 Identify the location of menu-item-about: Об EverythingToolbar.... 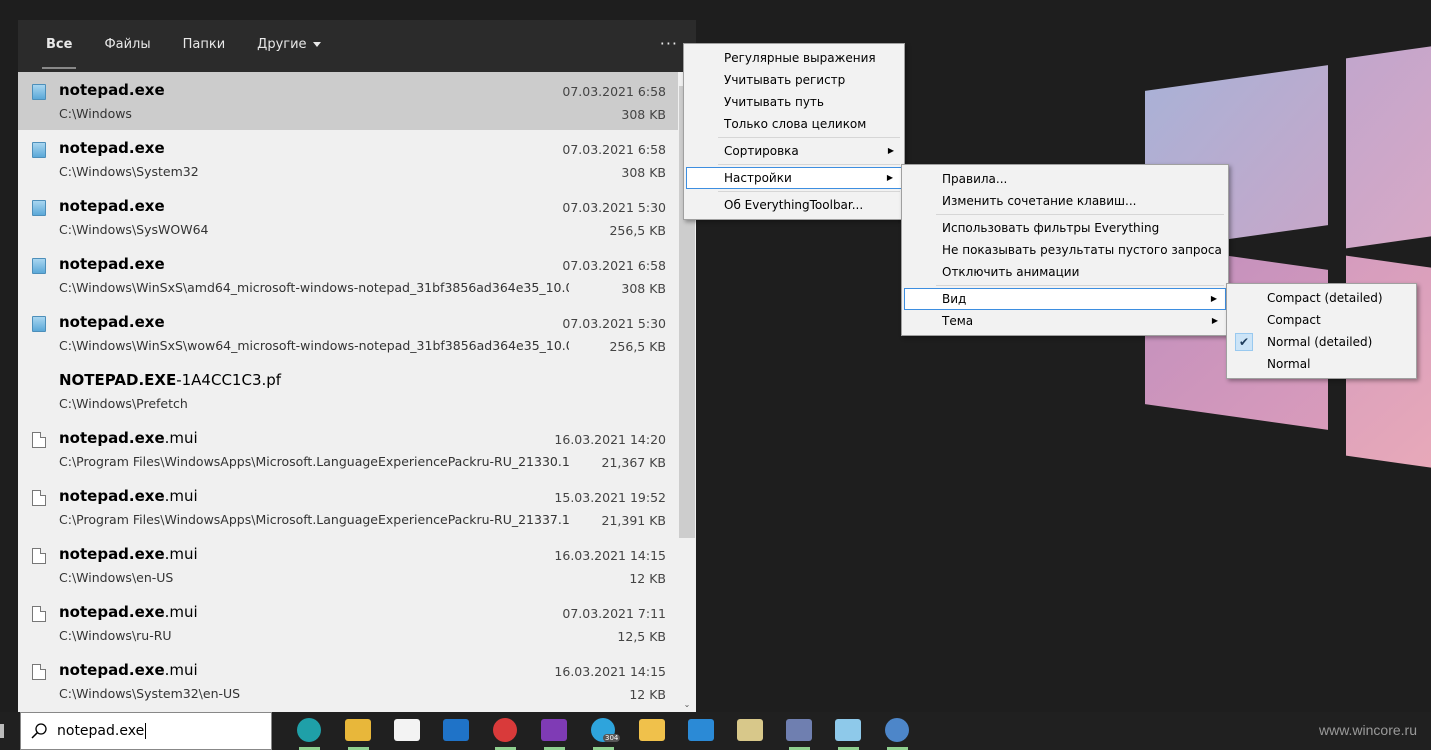
(794, 205).